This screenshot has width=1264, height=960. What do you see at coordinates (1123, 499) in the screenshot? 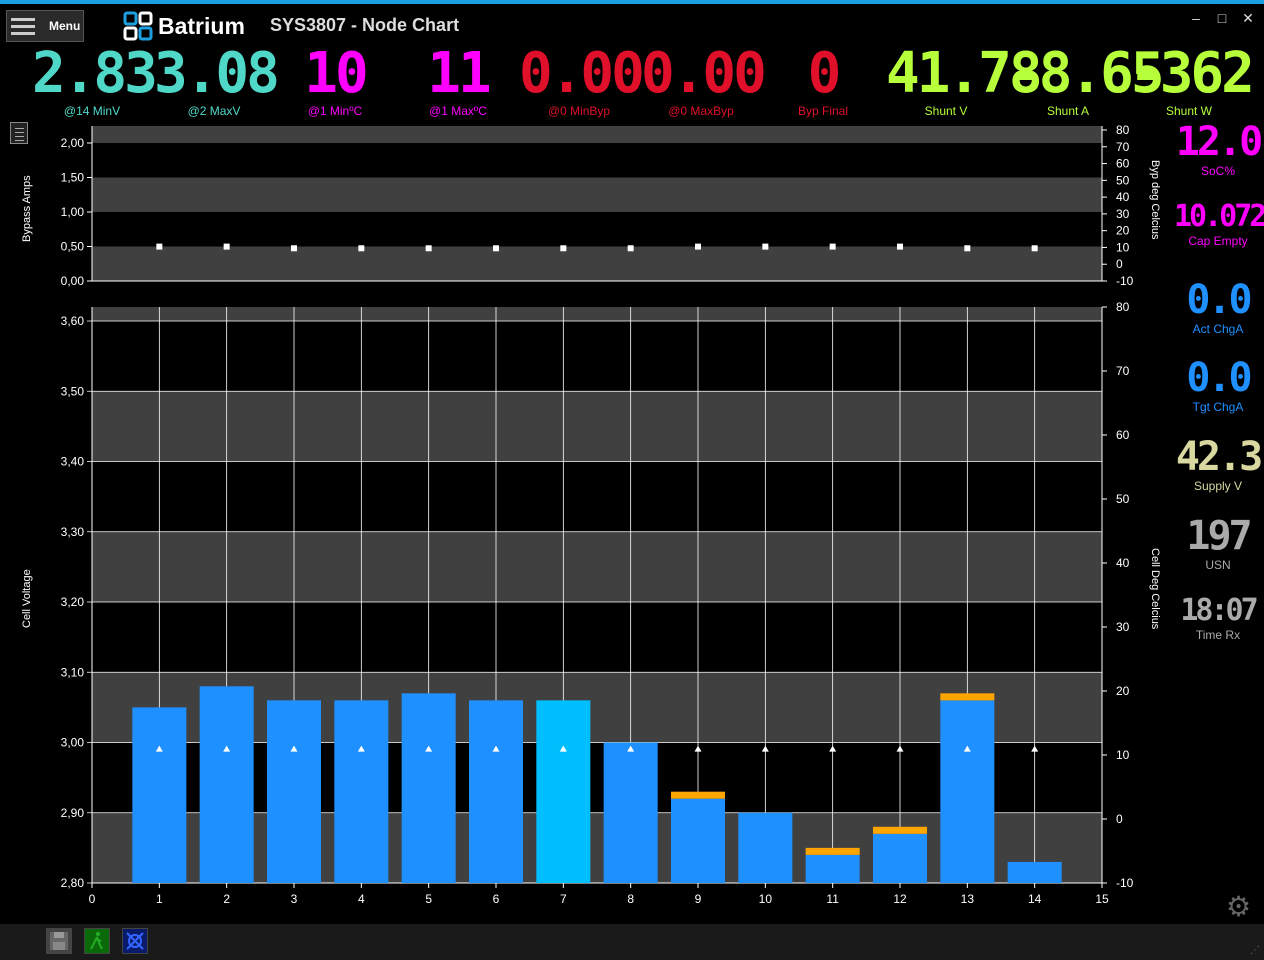
I see `cell-y2-tick-label: 50` at bounding box center [1123, 499].